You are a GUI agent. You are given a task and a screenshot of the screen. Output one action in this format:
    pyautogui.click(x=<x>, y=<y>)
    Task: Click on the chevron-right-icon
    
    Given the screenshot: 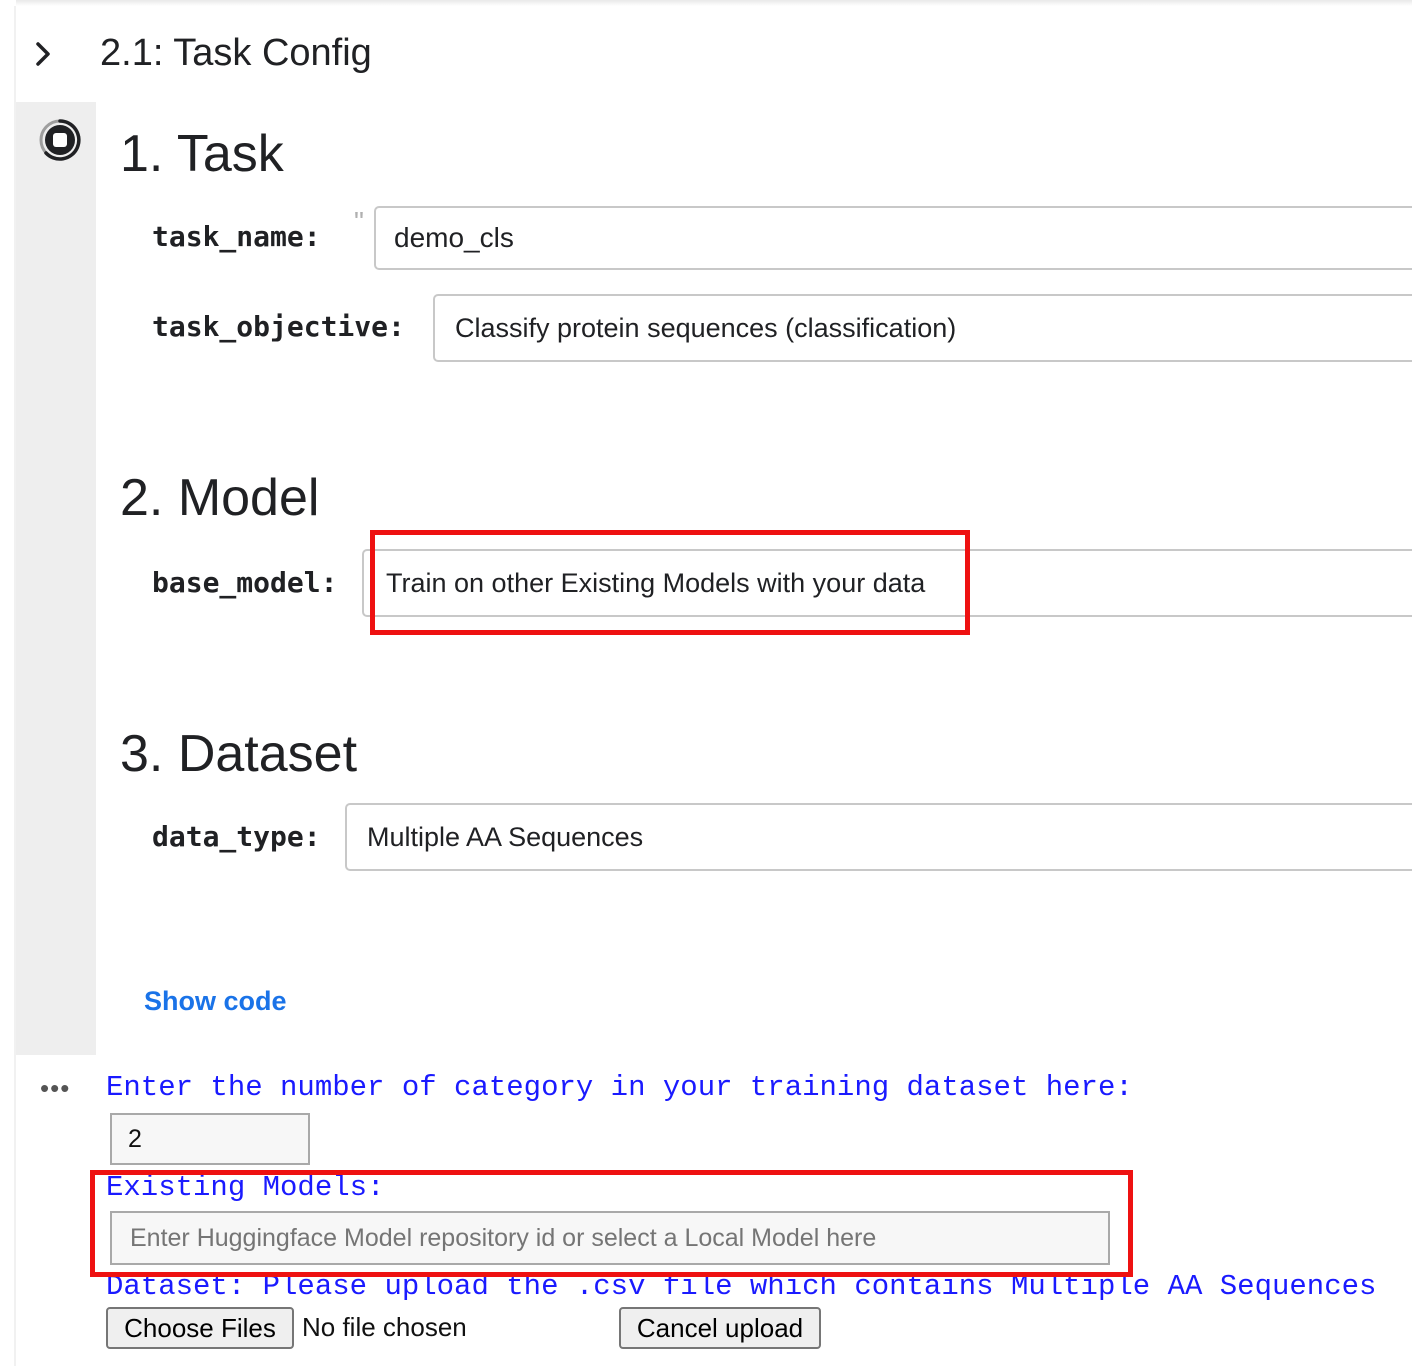 What is the action you would take?
    pyautogui.click(x=43, y=54)
    